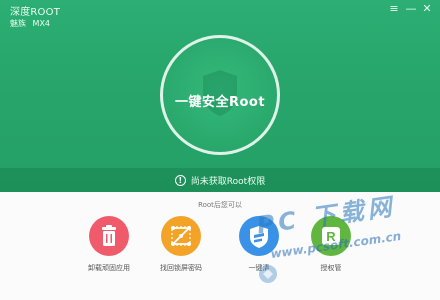  I want to click on recover-lock-password-label: 找回锁屏密码, so click(181, 268).